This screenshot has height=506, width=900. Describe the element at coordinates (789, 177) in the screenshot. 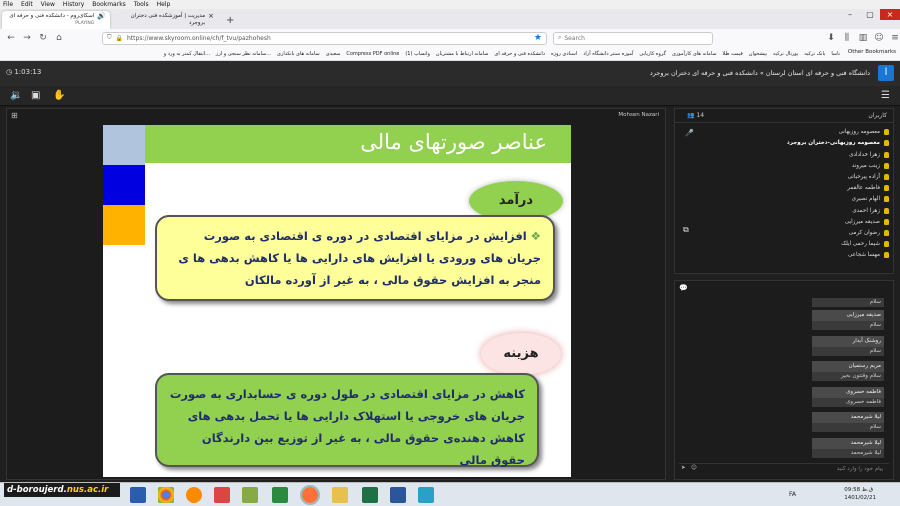

I see `user-row: آزاده پیرحیاتی` at that location.